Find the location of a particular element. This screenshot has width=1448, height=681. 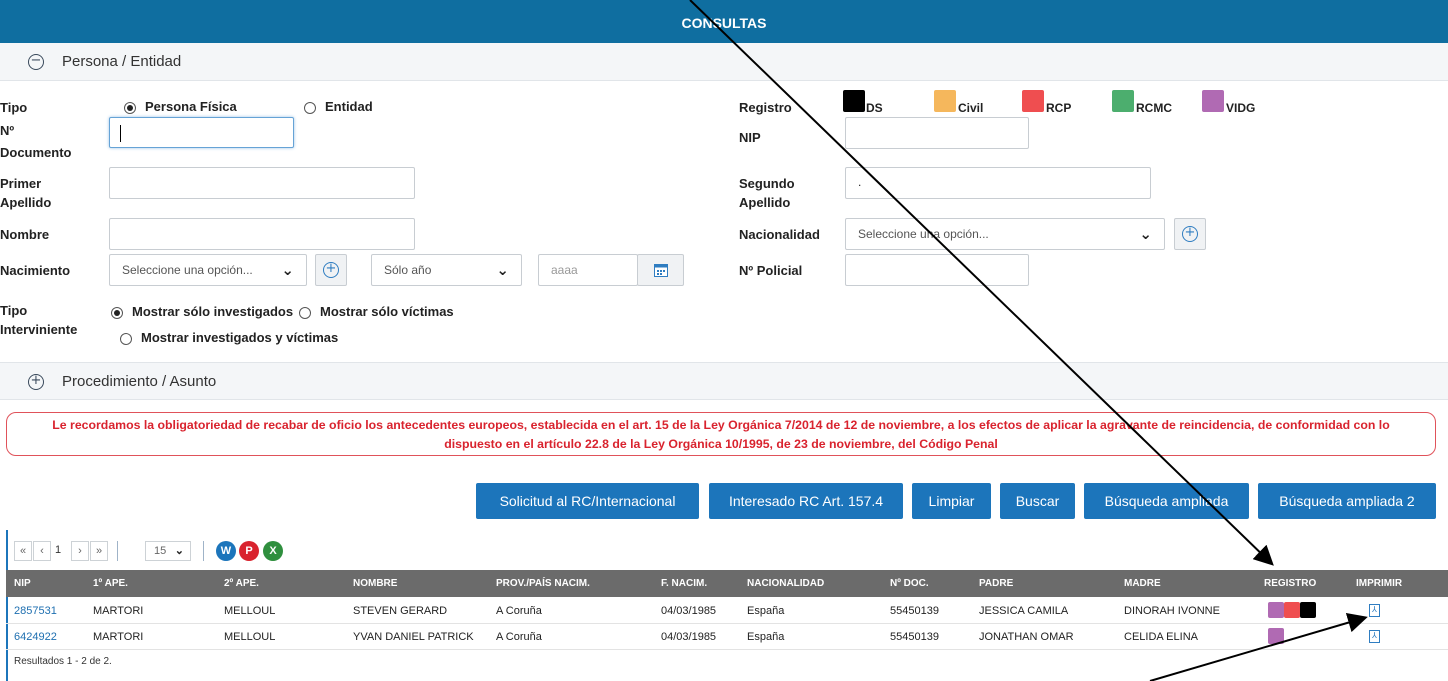

arrow-to-imprimir is located at coordinates (1258, 646).